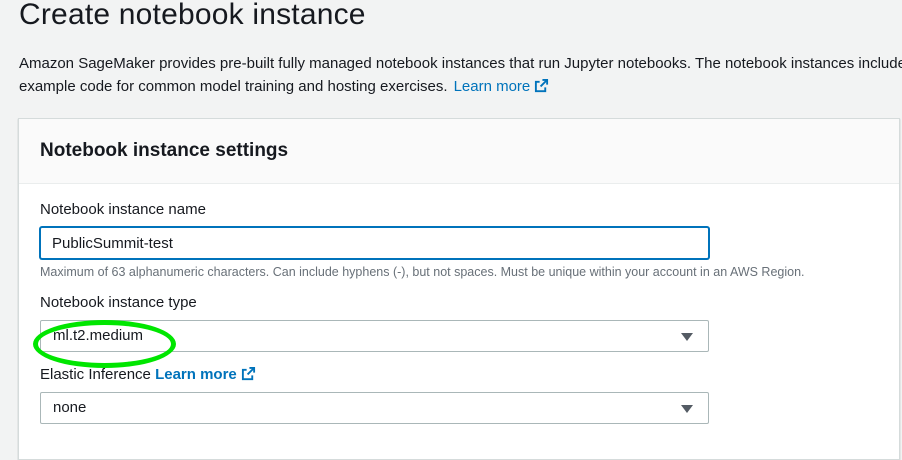 The height and width of the screenshot is (460, 902). I want to click on ei-learn-more-link: Learn more, so click(205, 374).